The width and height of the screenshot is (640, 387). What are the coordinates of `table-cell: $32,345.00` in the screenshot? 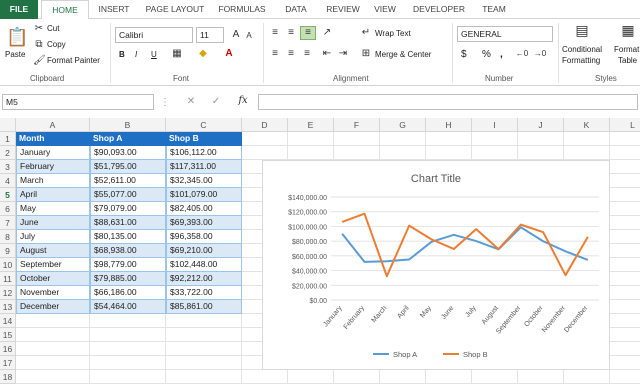 It's located at (204, 181).